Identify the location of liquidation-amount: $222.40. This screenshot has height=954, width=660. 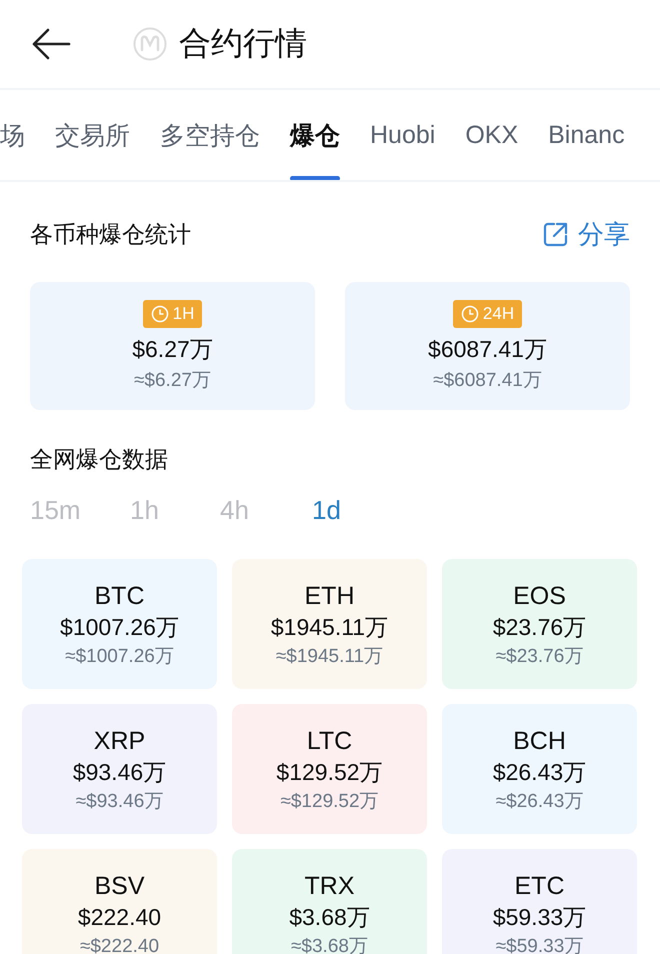
(120, 917).